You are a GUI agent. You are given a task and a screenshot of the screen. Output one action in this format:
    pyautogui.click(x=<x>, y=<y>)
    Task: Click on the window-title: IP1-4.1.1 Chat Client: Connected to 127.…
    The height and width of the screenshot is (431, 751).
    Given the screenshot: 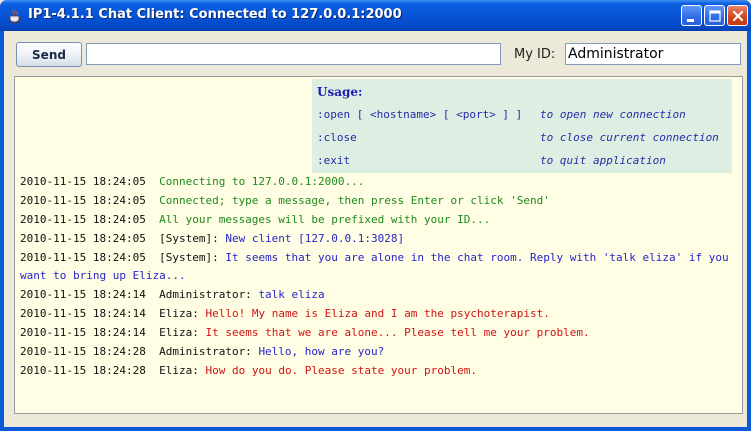 What is the action you would take?
    pyautogui.click(x=215, y=14)
    